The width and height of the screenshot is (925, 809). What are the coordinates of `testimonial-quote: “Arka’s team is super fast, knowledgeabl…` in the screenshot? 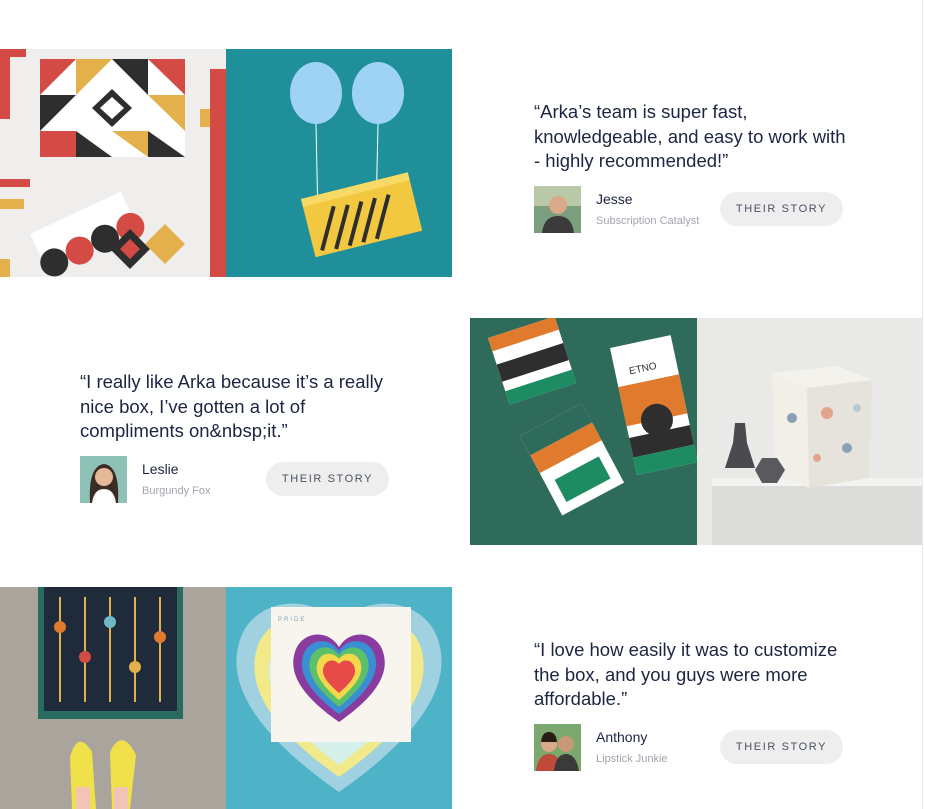 It's located at (690, 136).